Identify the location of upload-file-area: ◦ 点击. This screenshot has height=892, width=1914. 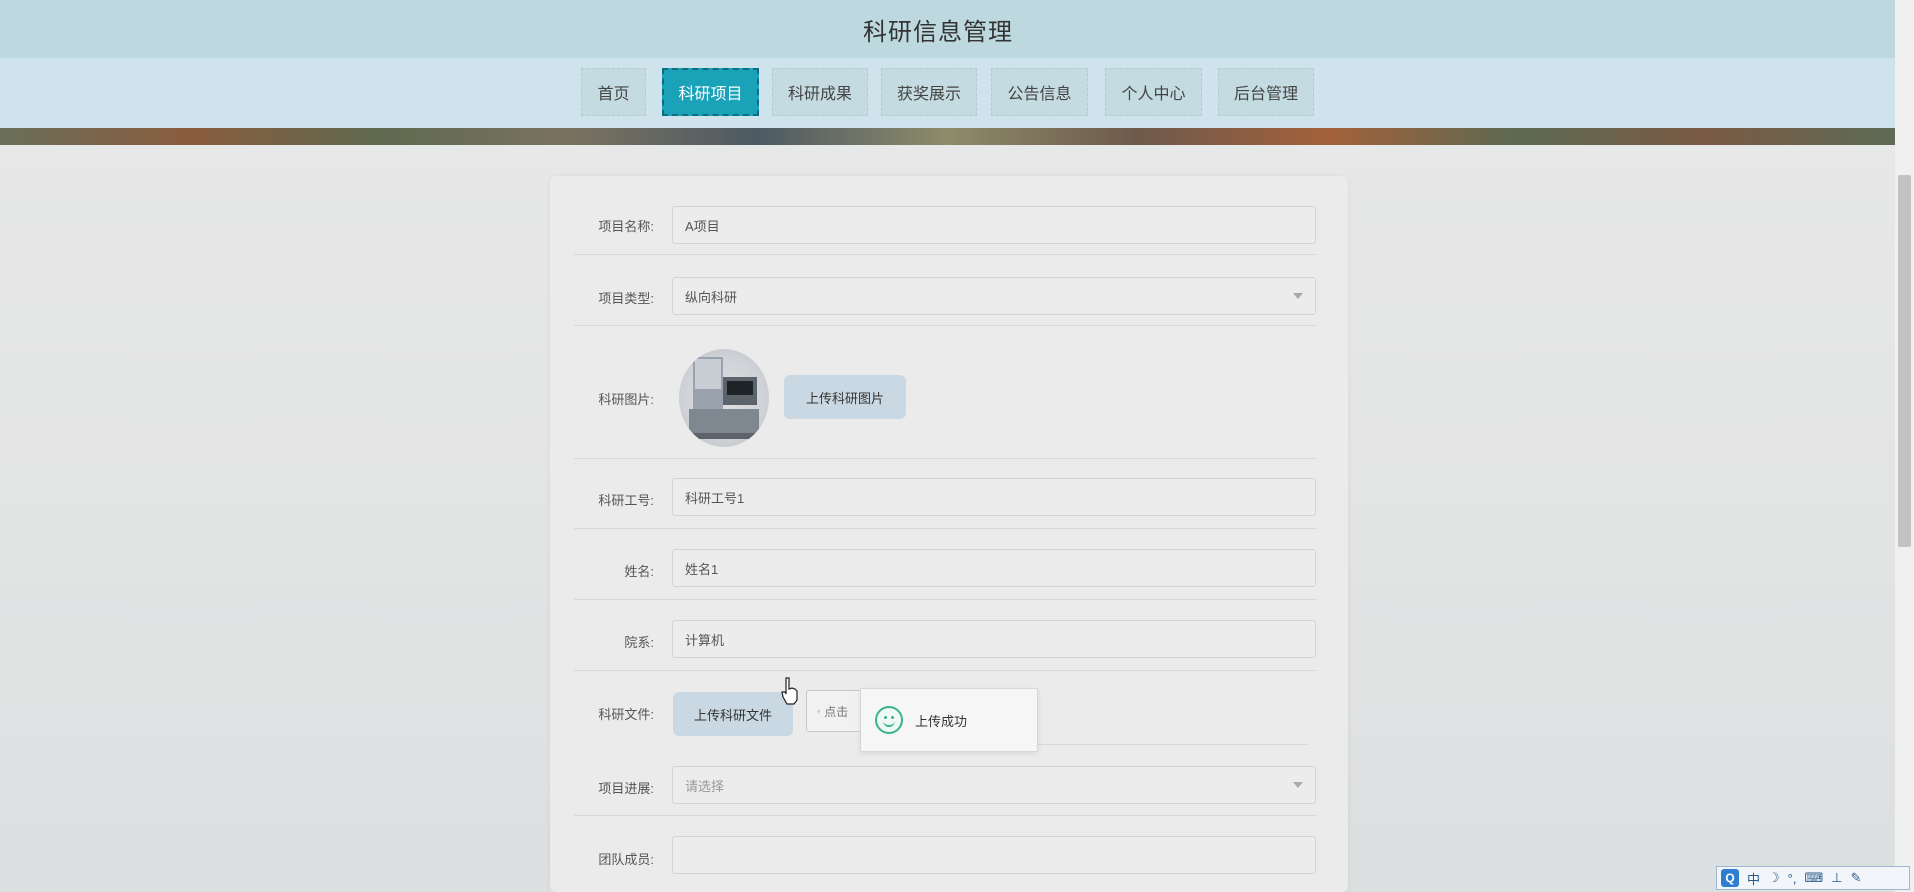
(836, 711).